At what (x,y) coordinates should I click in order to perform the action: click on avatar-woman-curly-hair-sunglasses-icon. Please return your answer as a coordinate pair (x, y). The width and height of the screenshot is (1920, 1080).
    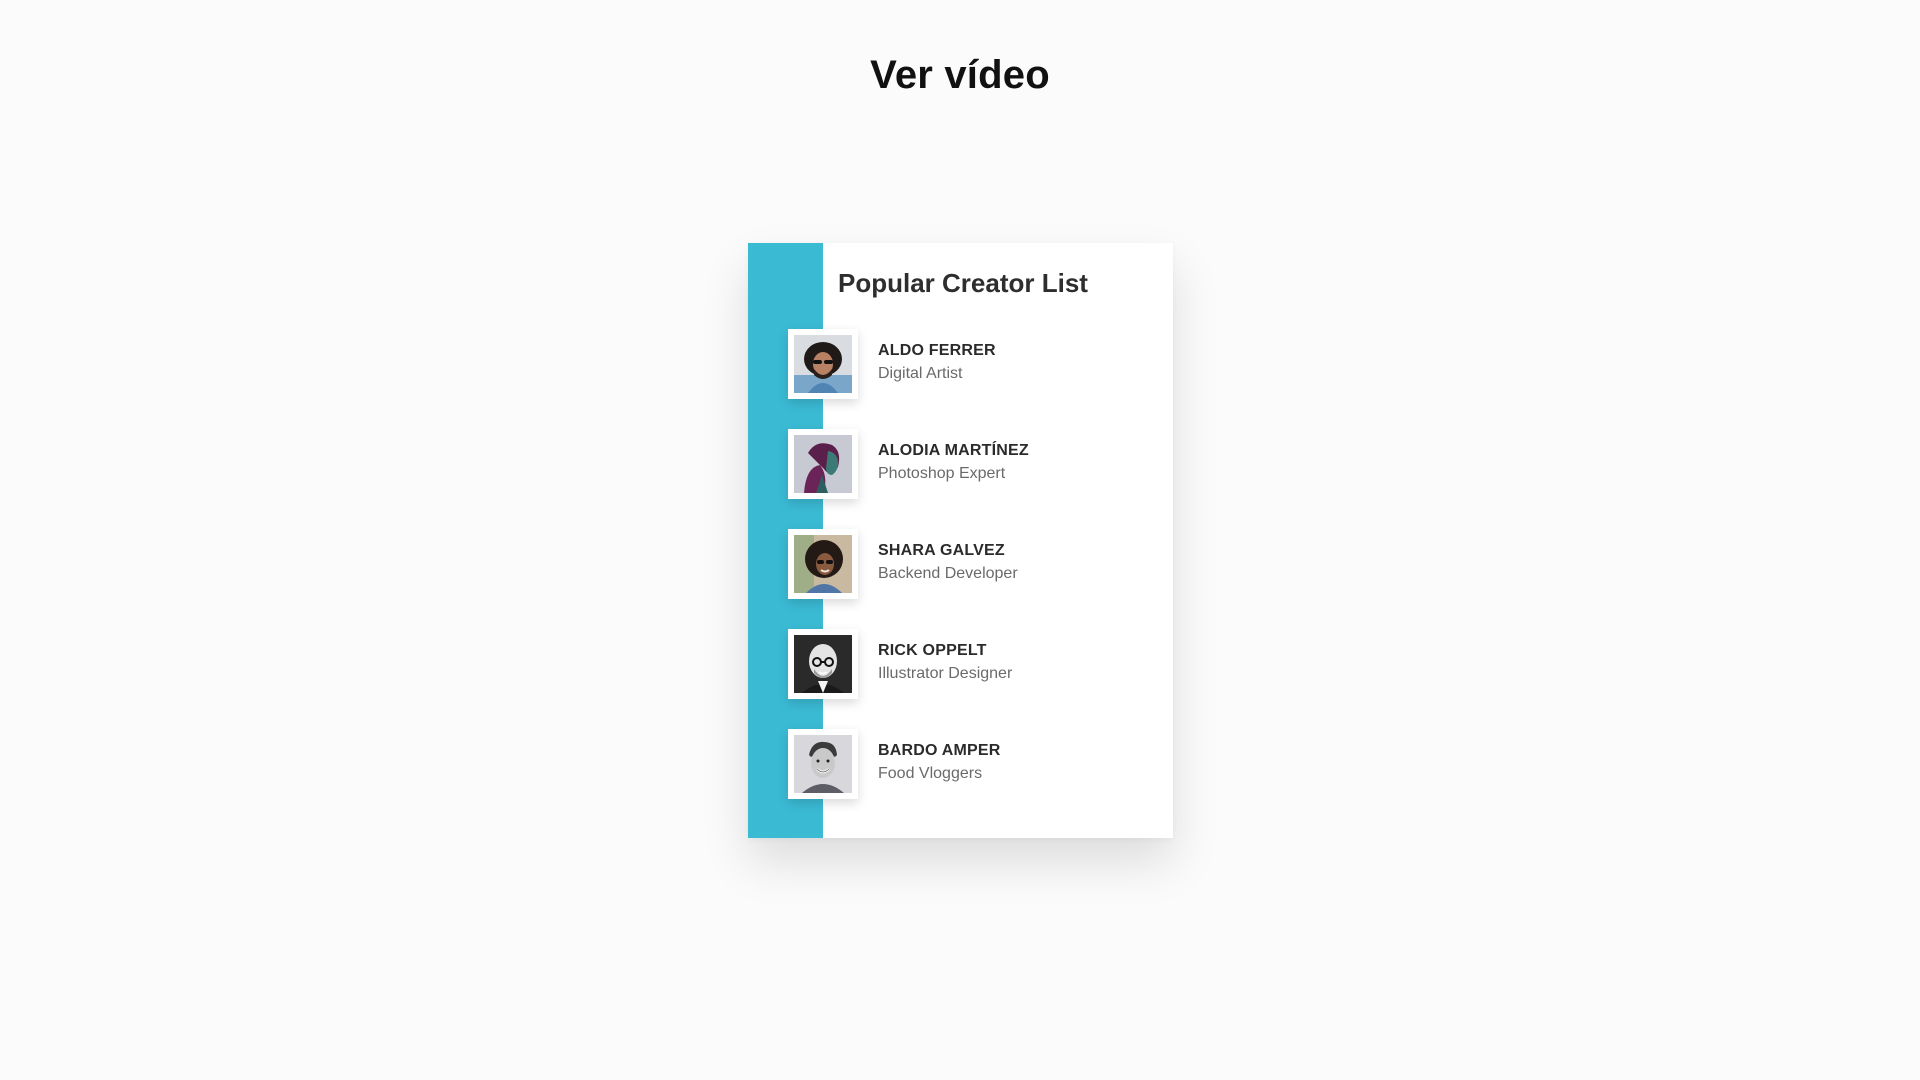
    Looking at the image, I should click on (823, 564).